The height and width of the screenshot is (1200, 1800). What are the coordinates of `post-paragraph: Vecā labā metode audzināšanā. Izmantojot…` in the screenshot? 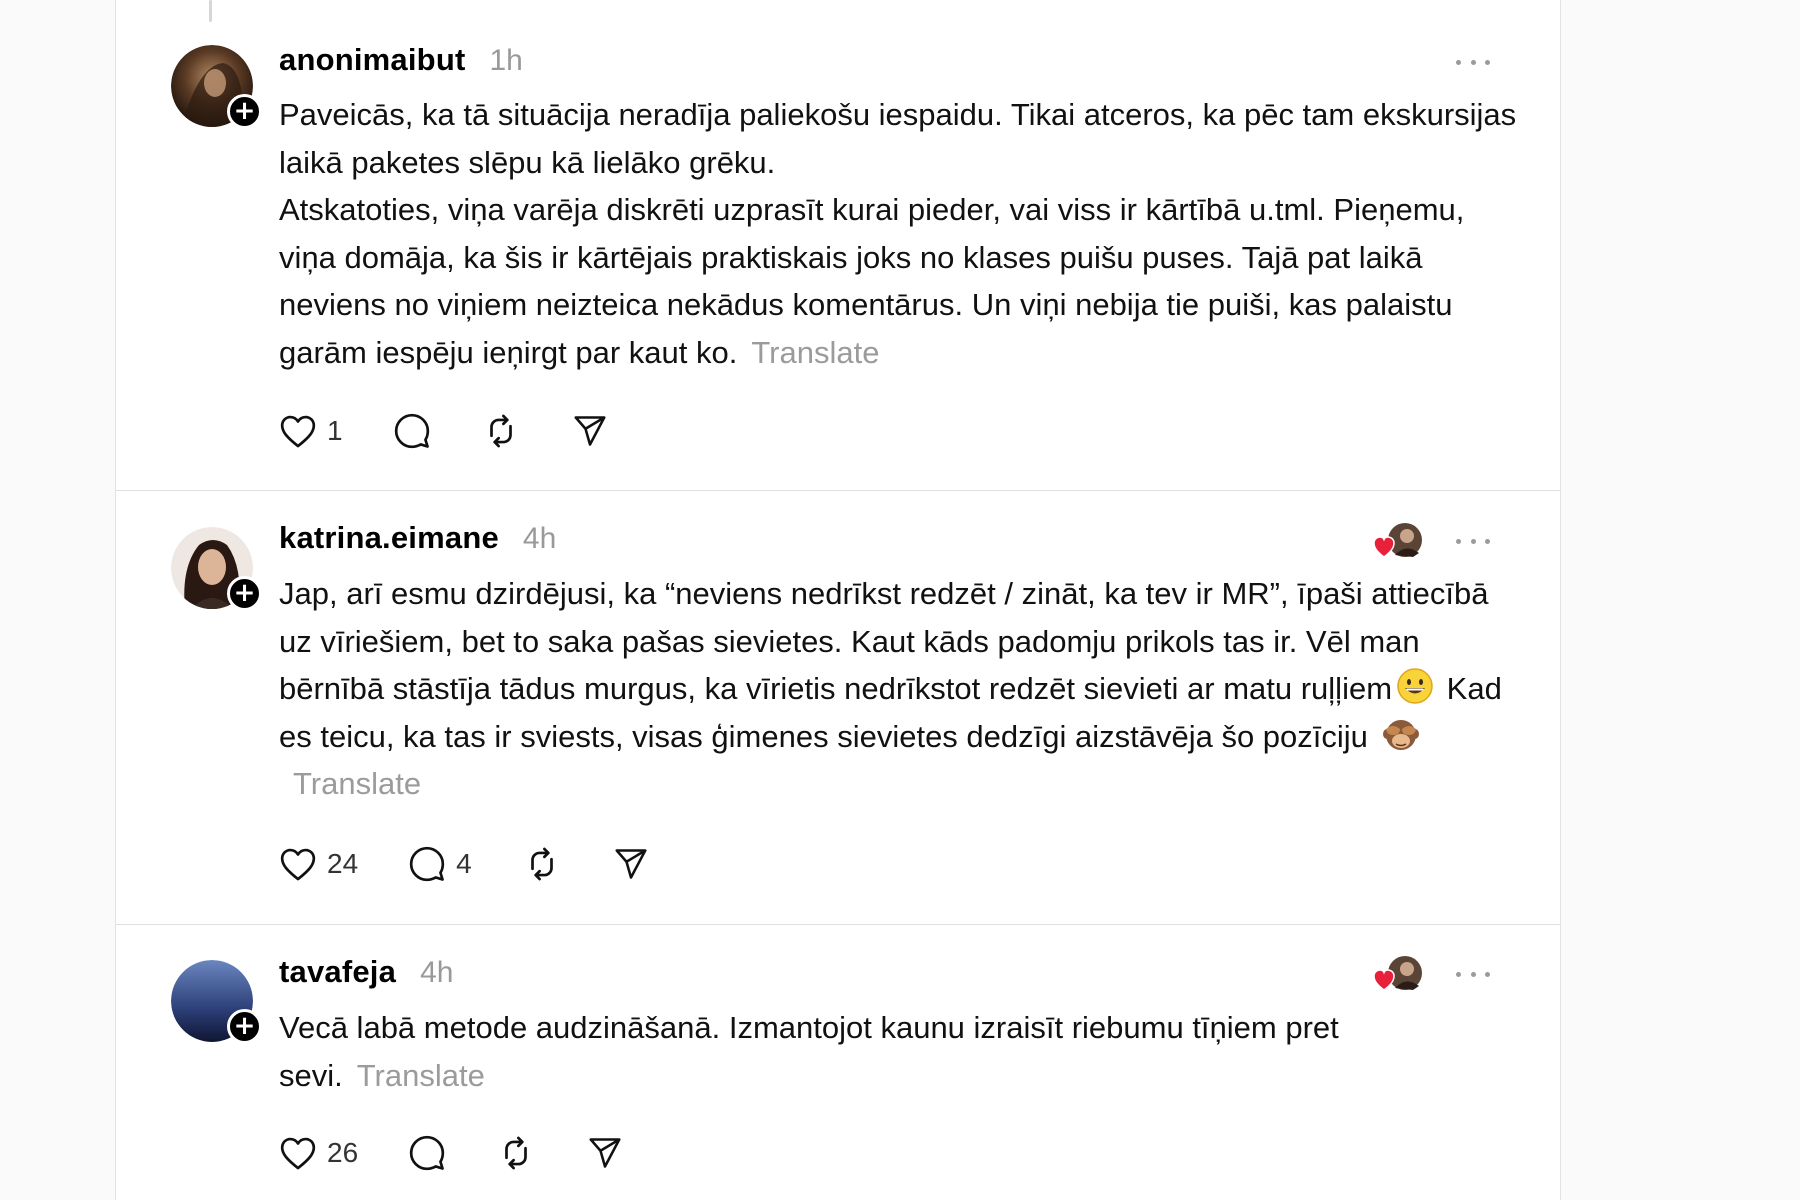 It's located at (899, 1051).